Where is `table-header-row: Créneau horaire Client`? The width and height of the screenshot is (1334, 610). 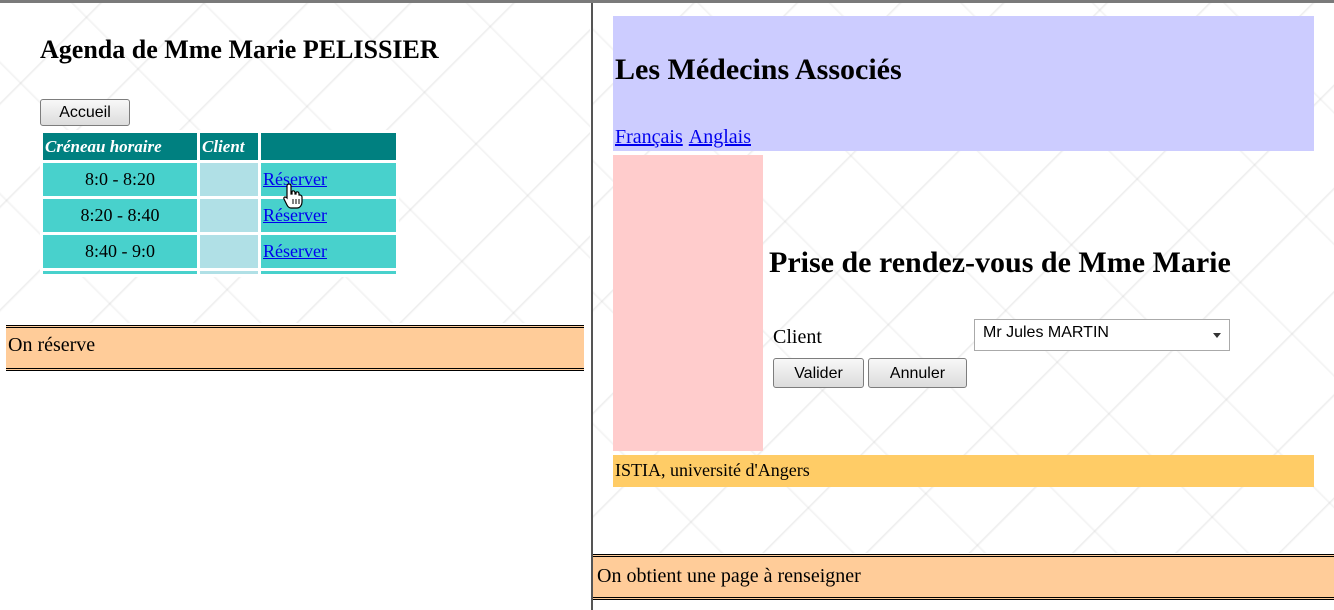
table-header-row: Créneau horaire Client is located at coordinates (219, 146).